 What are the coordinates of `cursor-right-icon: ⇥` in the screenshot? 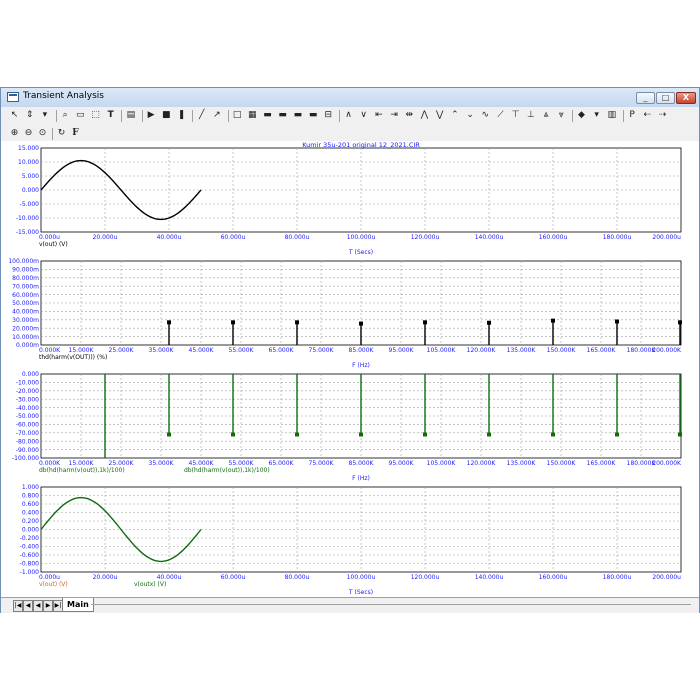 It's located at (394, 115).